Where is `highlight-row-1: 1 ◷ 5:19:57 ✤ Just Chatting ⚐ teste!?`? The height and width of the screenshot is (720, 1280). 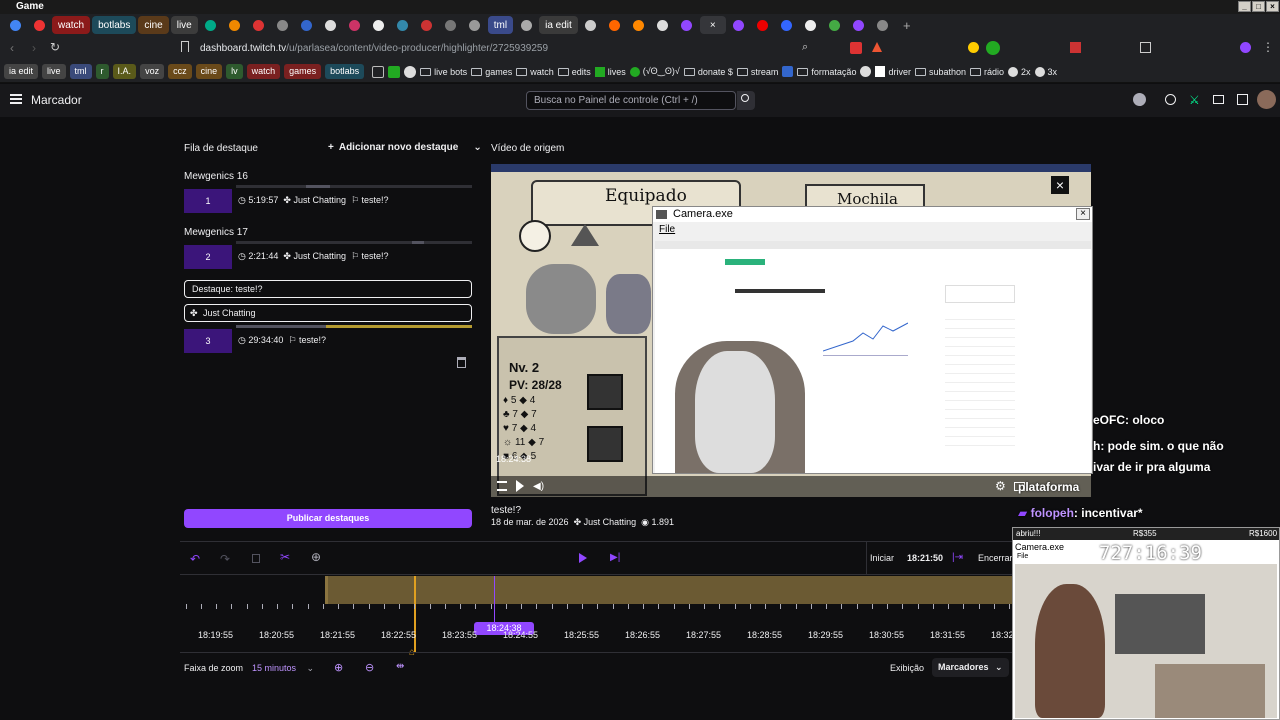
highlight-row-1: 1 ◷ 5:19:57 ✤ Just Chatting ⚐ teste!? is located at coordinates (328, 199).